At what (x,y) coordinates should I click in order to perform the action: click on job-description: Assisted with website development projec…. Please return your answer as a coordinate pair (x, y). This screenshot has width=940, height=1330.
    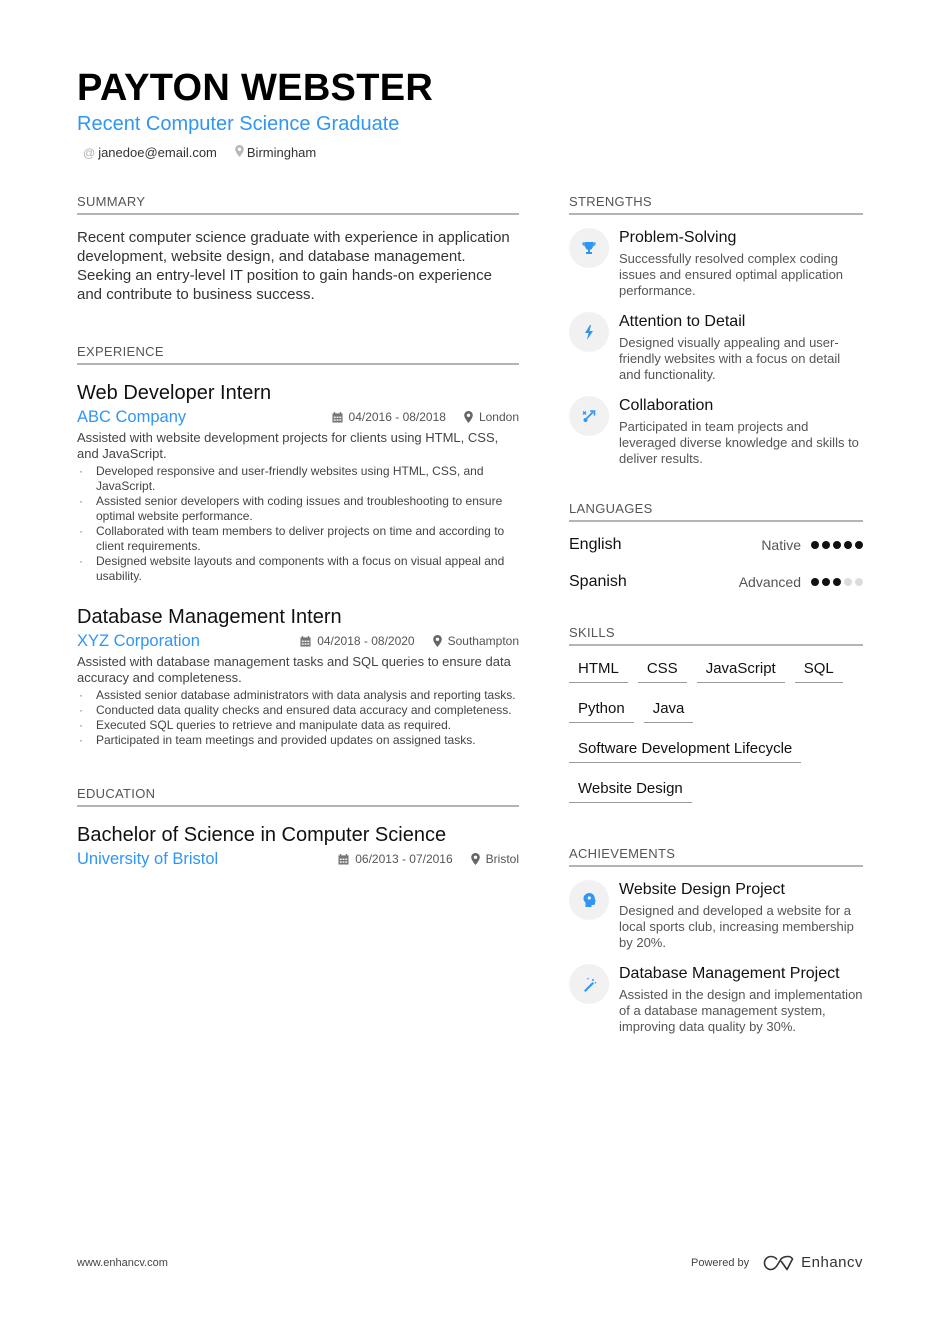
    Looking at the image, I should click on (288, 445).